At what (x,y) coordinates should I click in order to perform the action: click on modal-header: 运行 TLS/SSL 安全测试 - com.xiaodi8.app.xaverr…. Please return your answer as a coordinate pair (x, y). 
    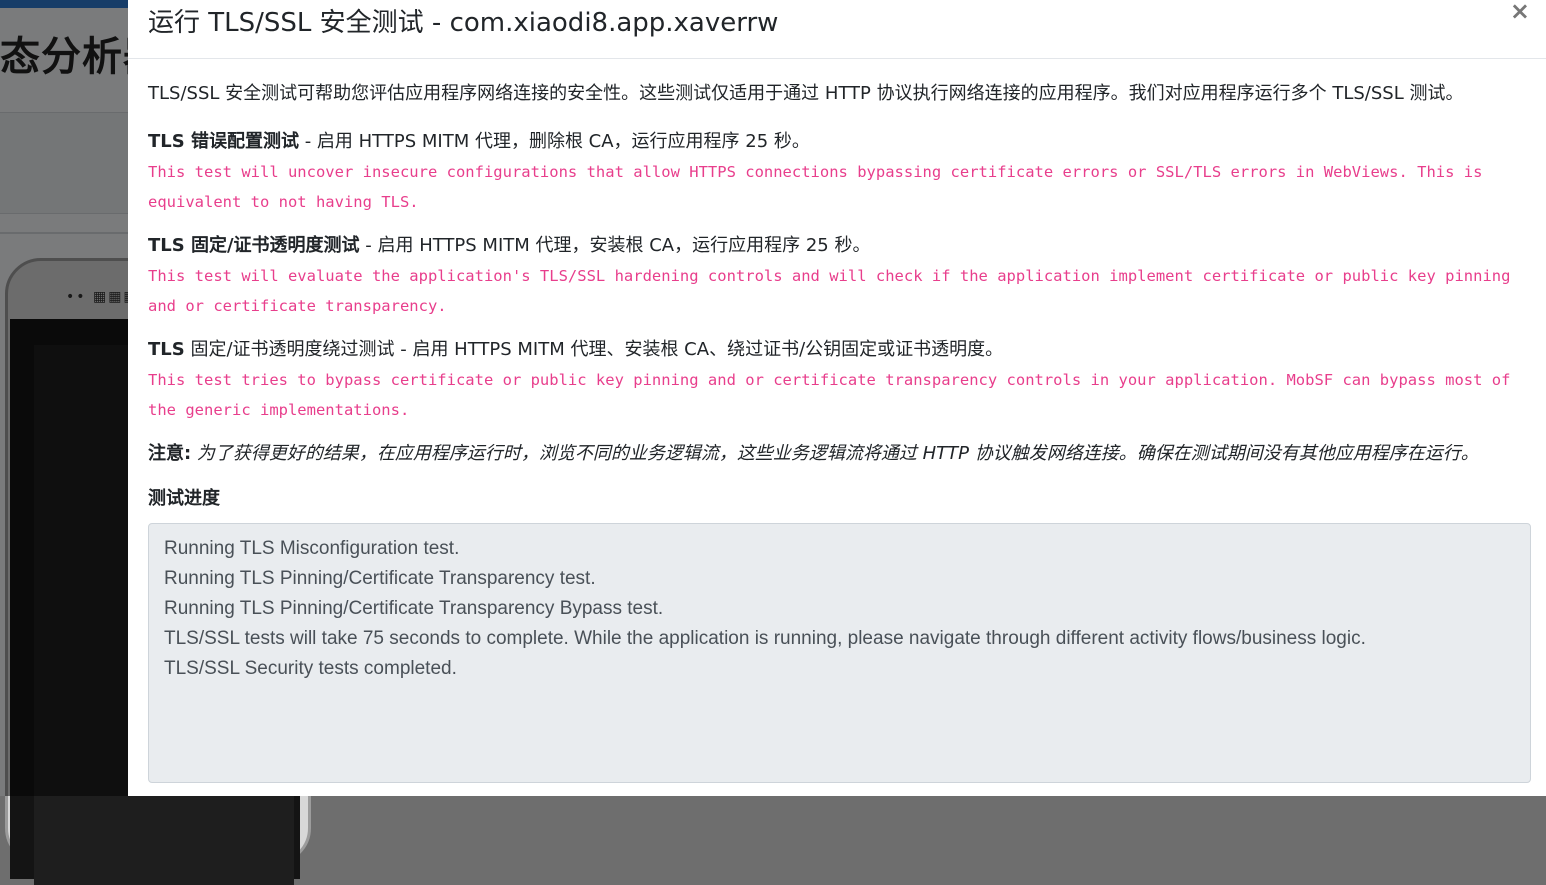
    Looking at the image, I should click on (837, 29).